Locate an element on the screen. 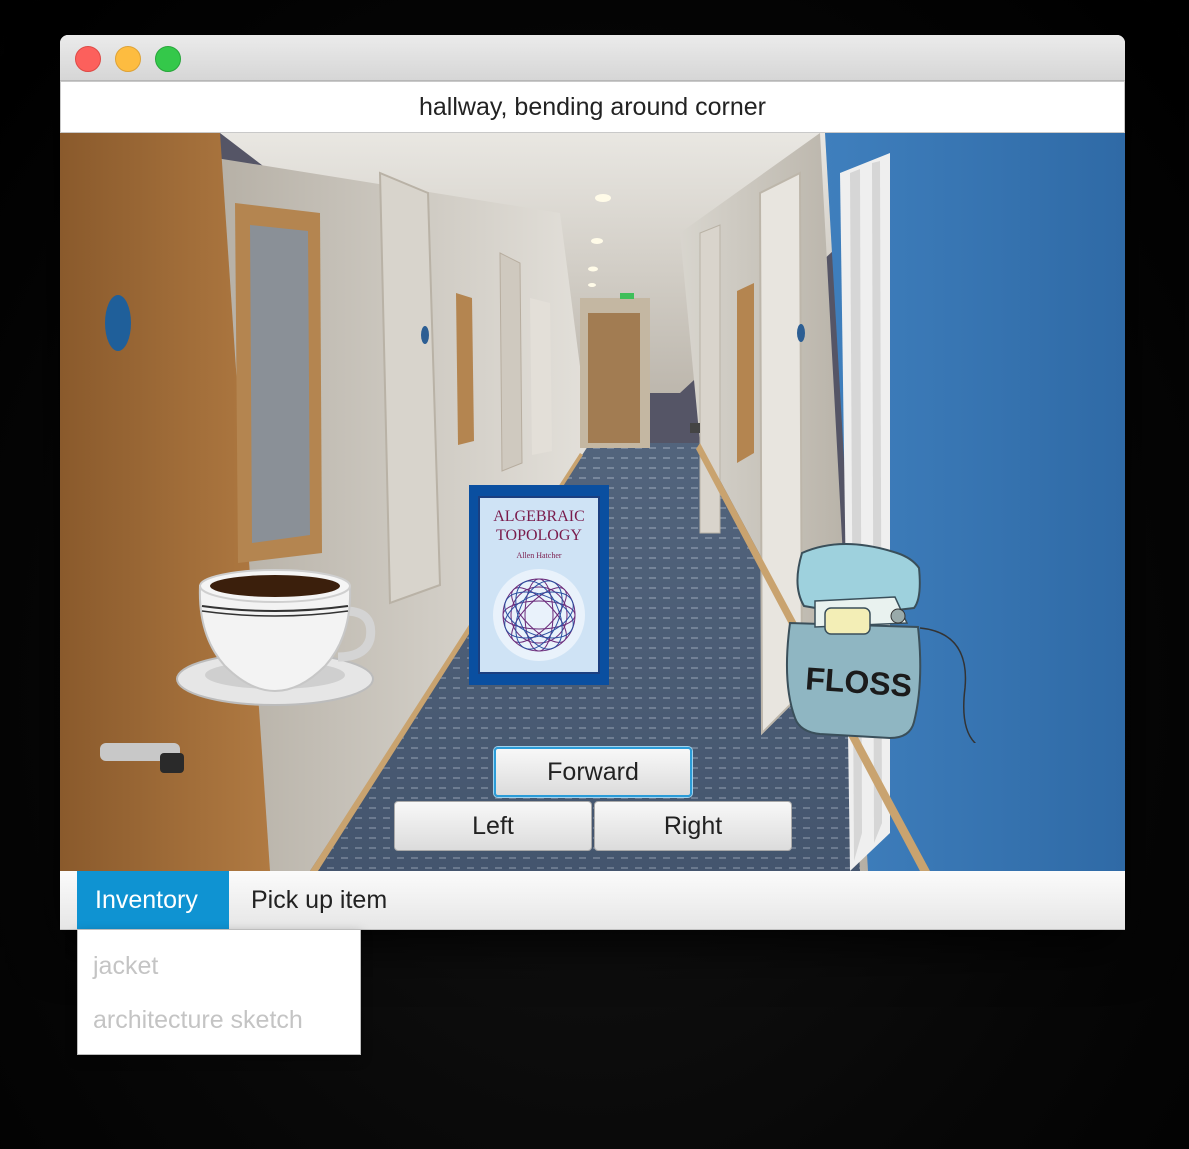 This screenshot has width=1189, height=1149. coffee-cup-icon is located at coordinates (277, 636).